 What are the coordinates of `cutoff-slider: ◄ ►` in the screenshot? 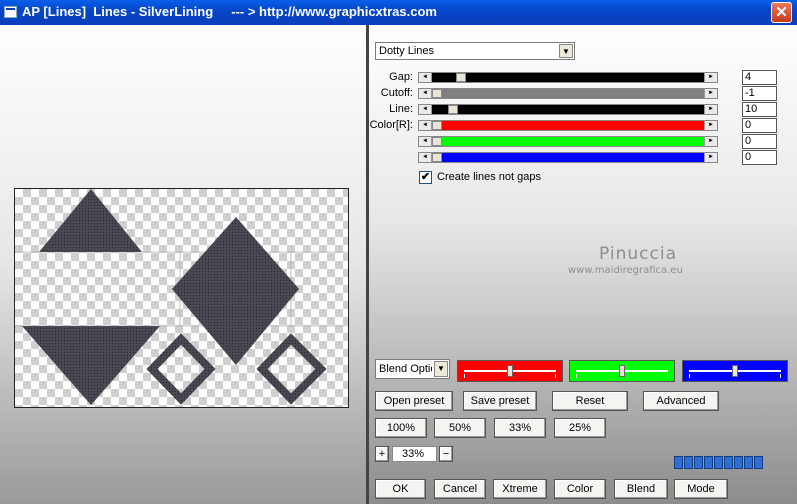 It's located at (568, 93).